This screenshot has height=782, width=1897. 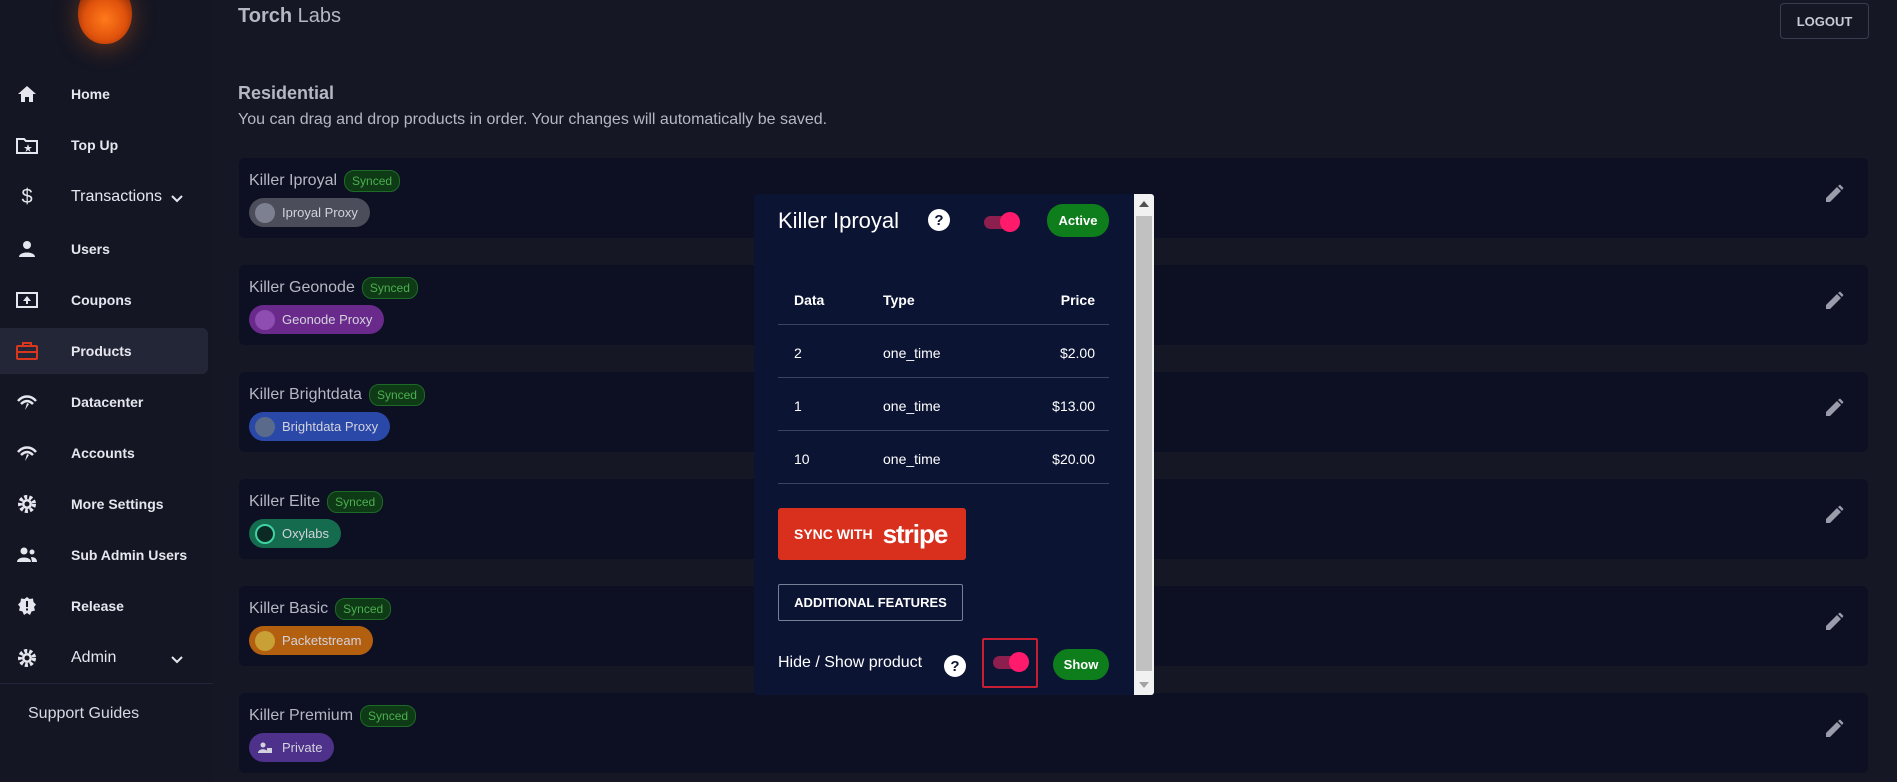 What do you see at coordinates (265, 747) in the screenshot?
I see `private-user-icon` at bounding box center [265, 747].